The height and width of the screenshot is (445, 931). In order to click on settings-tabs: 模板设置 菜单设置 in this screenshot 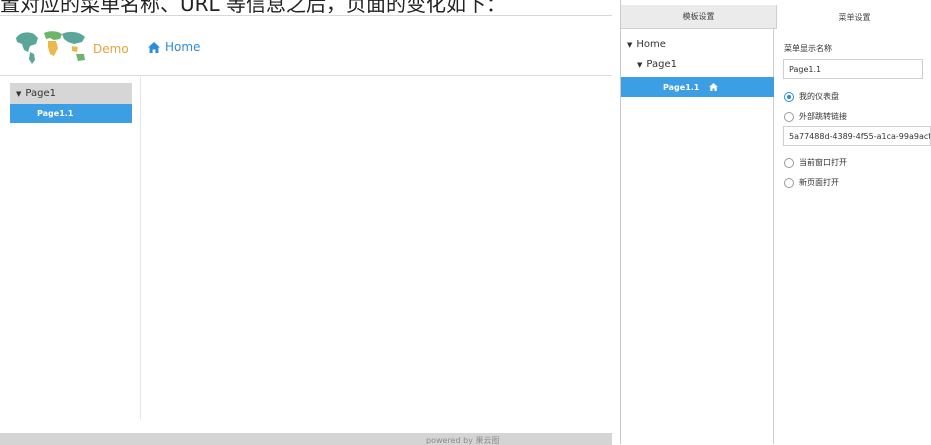, I will do `click(776, 17)`.